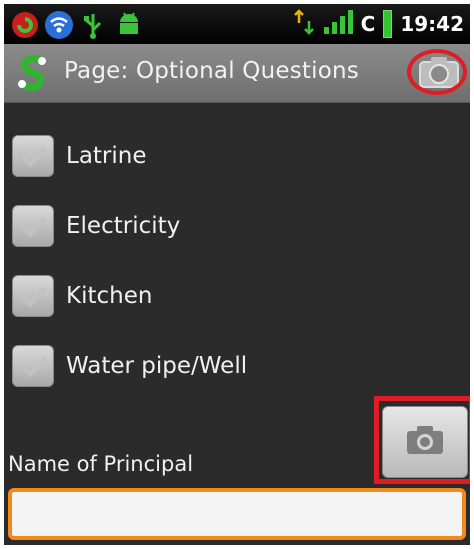 The image size is (474, 549). Describe the element at coordinates (101, 464) in the screenshot. I see `field-label: Name of Principal` at that location.